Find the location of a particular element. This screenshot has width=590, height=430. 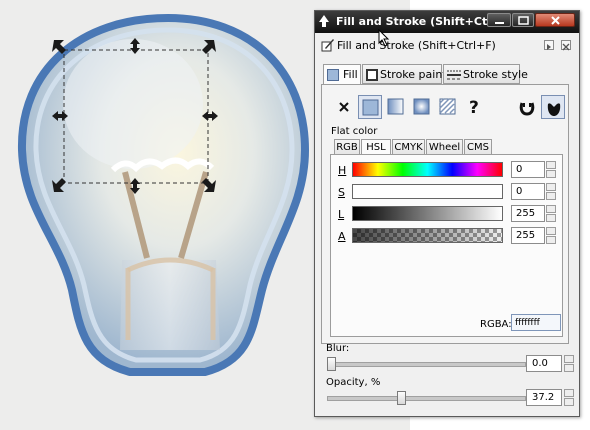

fill-rule-nonzero-button is located at coordinates (553, 107).